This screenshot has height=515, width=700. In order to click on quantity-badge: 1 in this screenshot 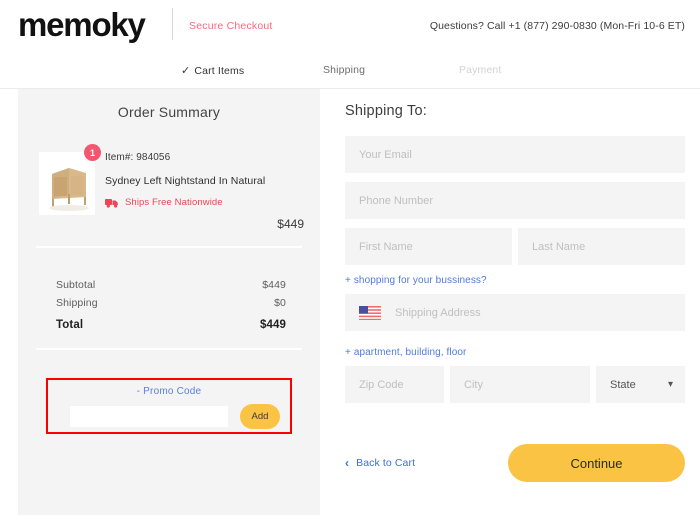, I will do `click(92, 152)`.